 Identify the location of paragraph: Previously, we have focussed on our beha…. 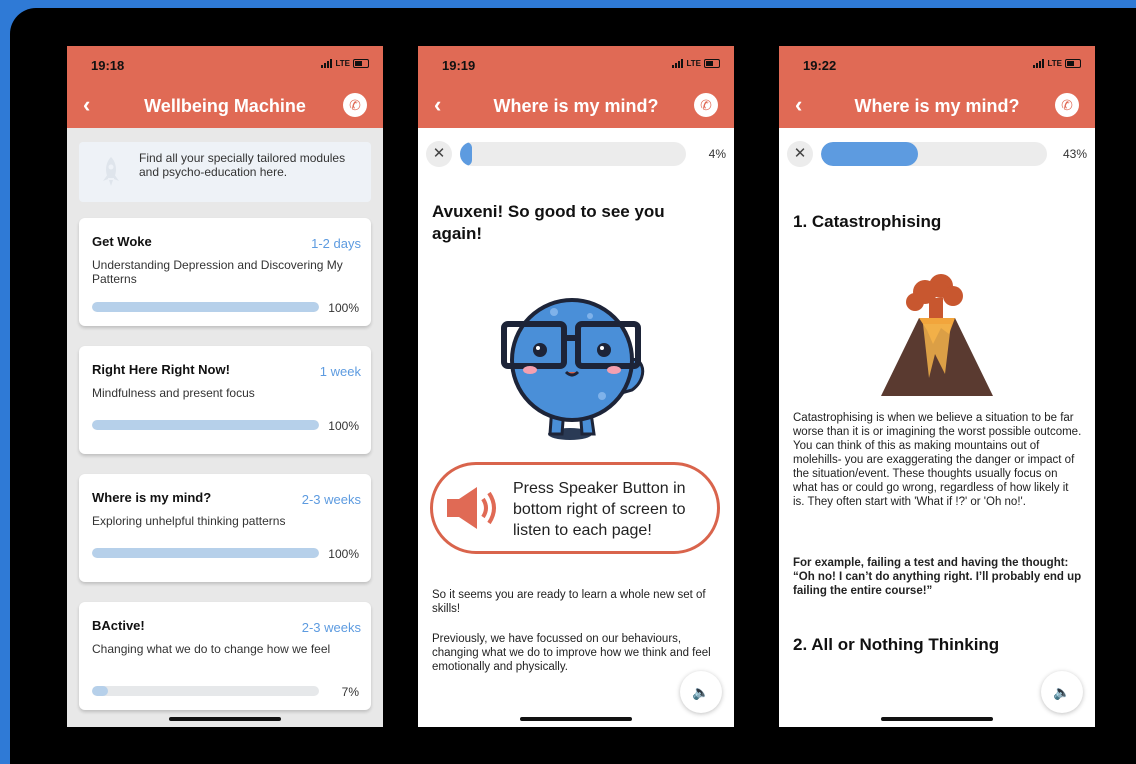
(571, 653).